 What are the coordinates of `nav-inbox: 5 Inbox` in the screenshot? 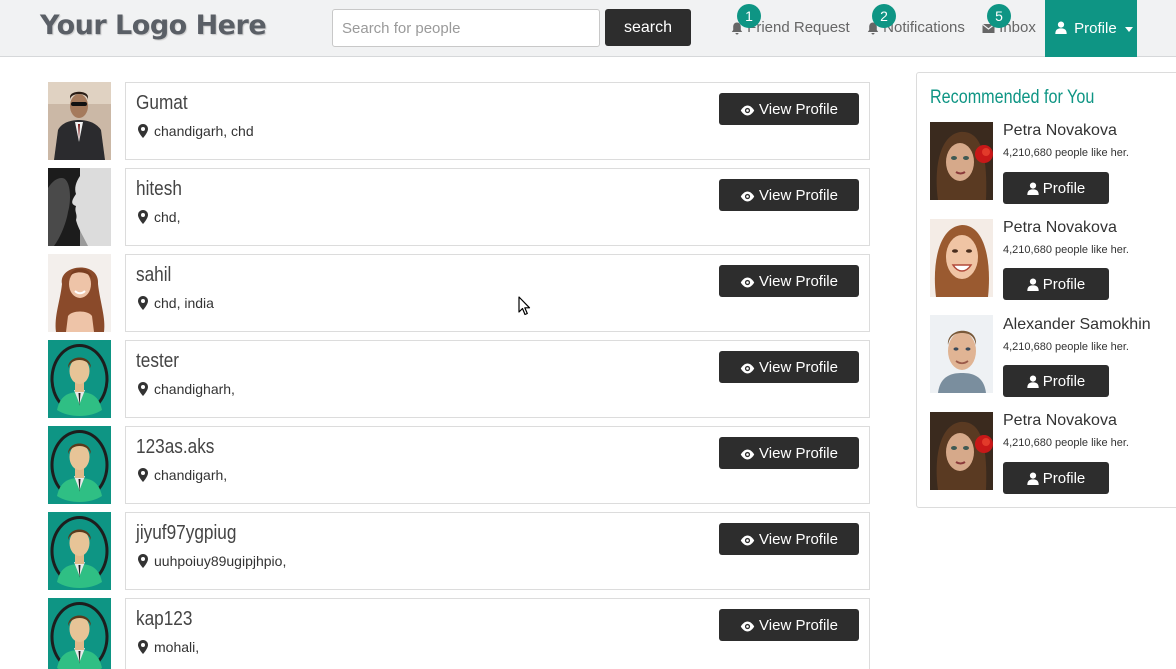 It's located at (1009, 21).